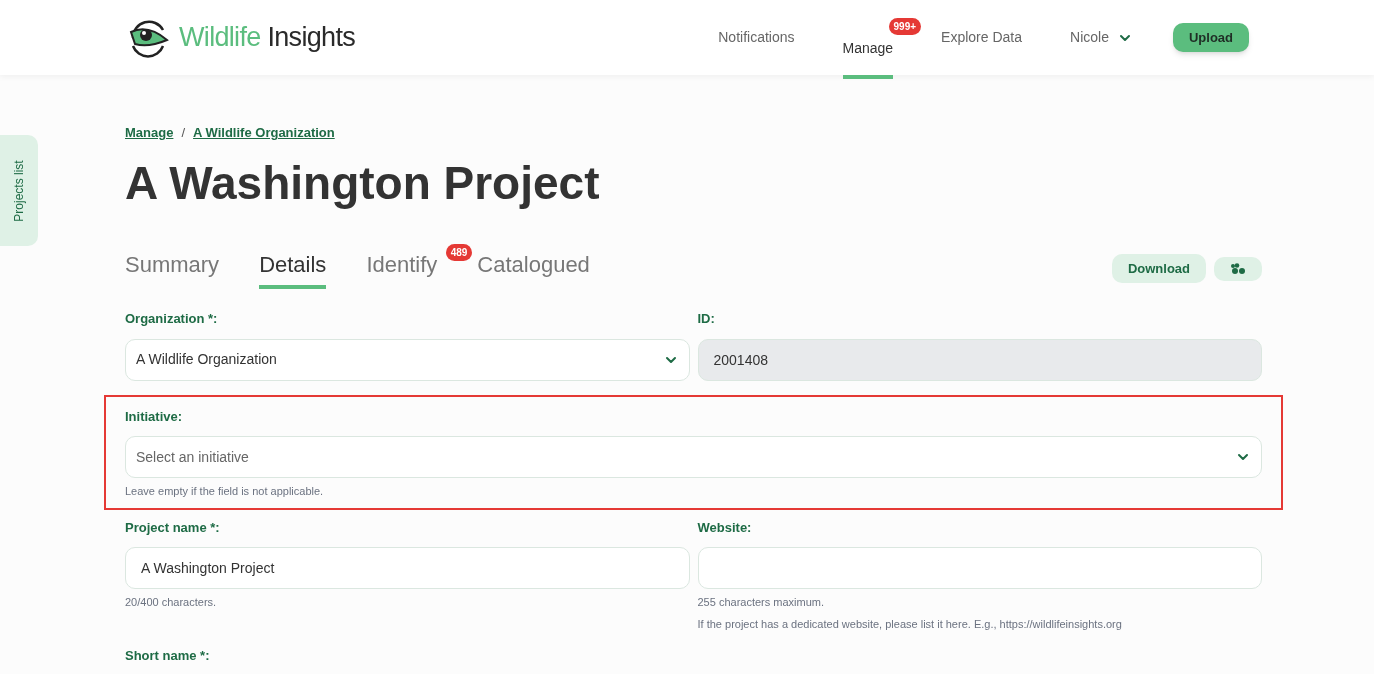 Image resolution: width=1374 pixels, height=674 pixels. I want to click on team-settings-button, so click(1238, 268).